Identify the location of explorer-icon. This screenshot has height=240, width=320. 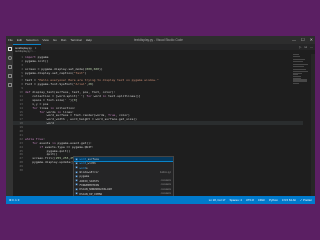
(9, 48).